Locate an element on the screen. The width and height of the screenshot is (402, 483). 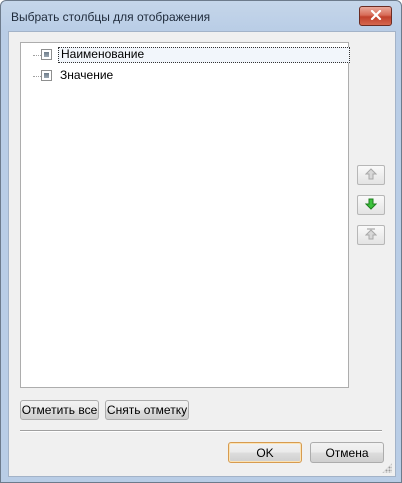
arrow-top-icon is located at coordinates (371, 235).